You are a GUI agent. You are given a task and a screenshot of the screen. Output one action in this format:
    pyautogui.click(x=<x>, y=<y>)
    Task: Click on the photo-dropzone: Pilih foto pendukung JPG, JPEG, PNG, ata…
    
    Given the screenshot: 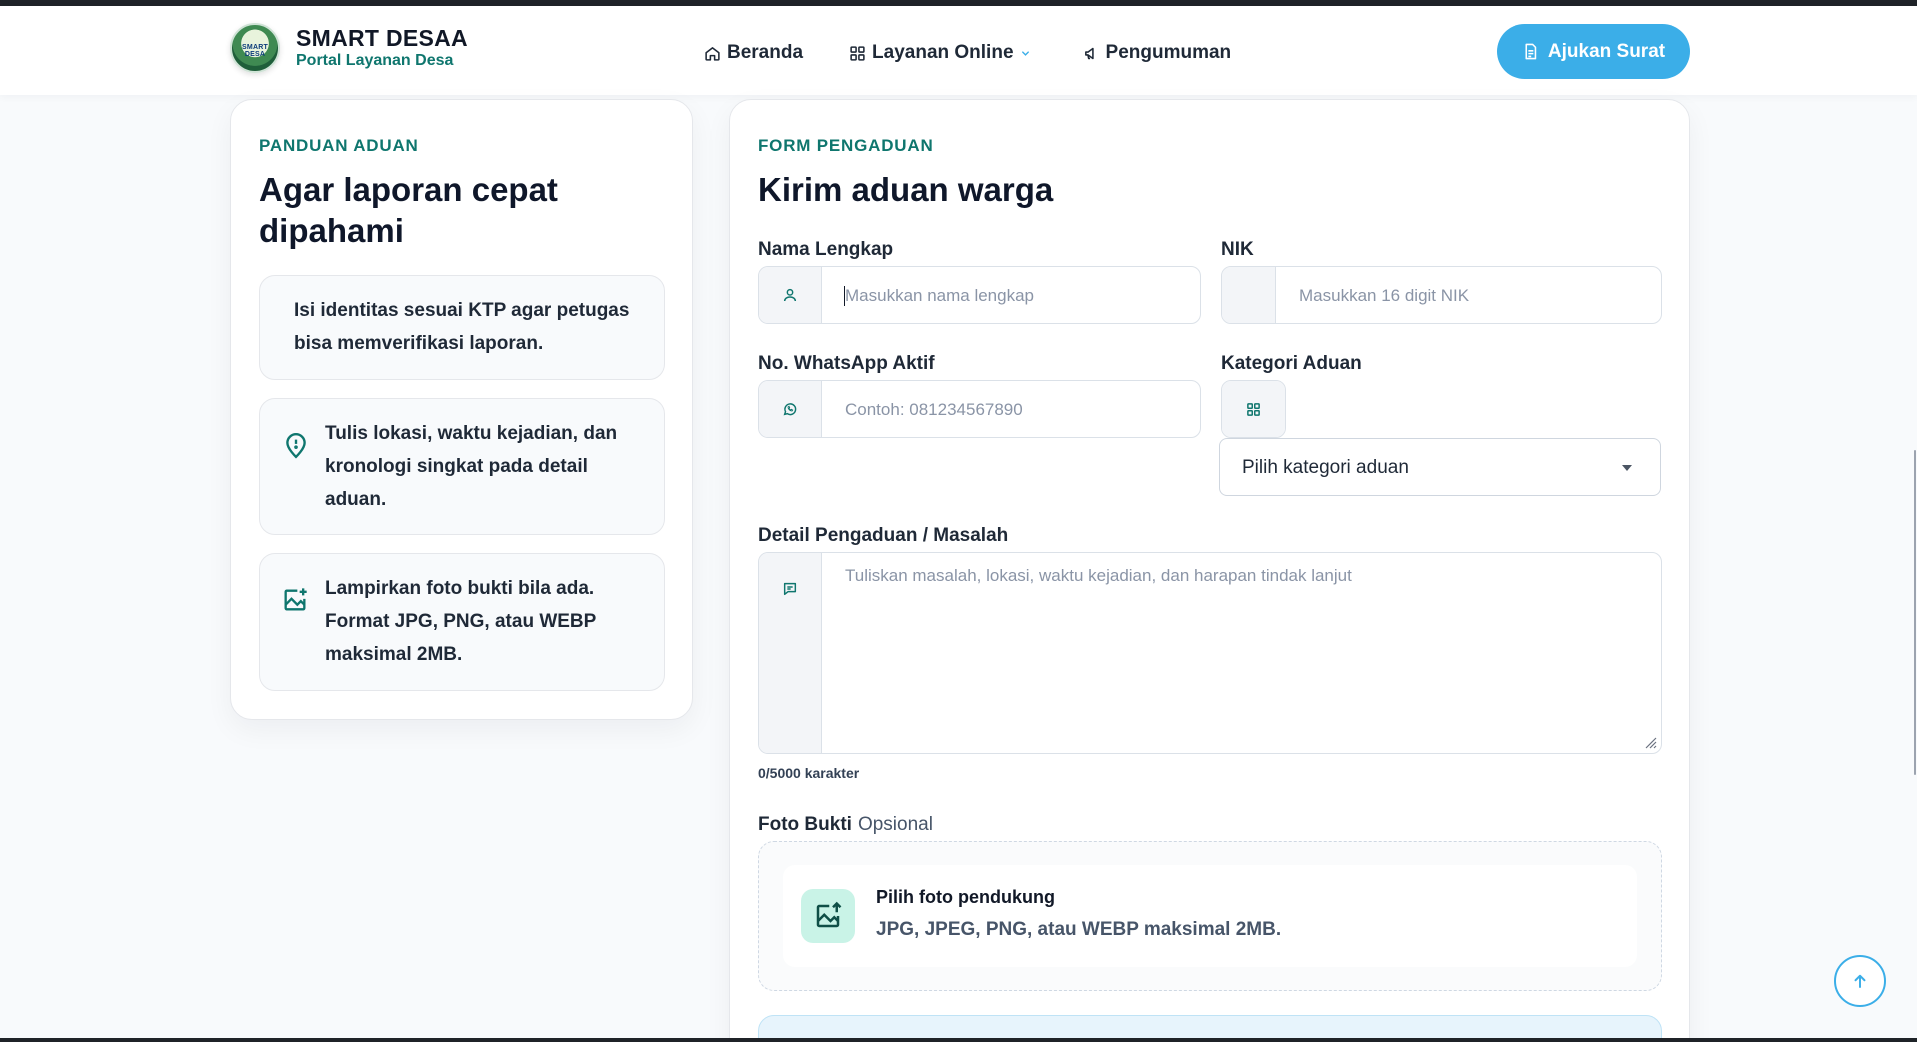 What is the action you would take?
    pyautogui.click(x=1210, y=916)
    